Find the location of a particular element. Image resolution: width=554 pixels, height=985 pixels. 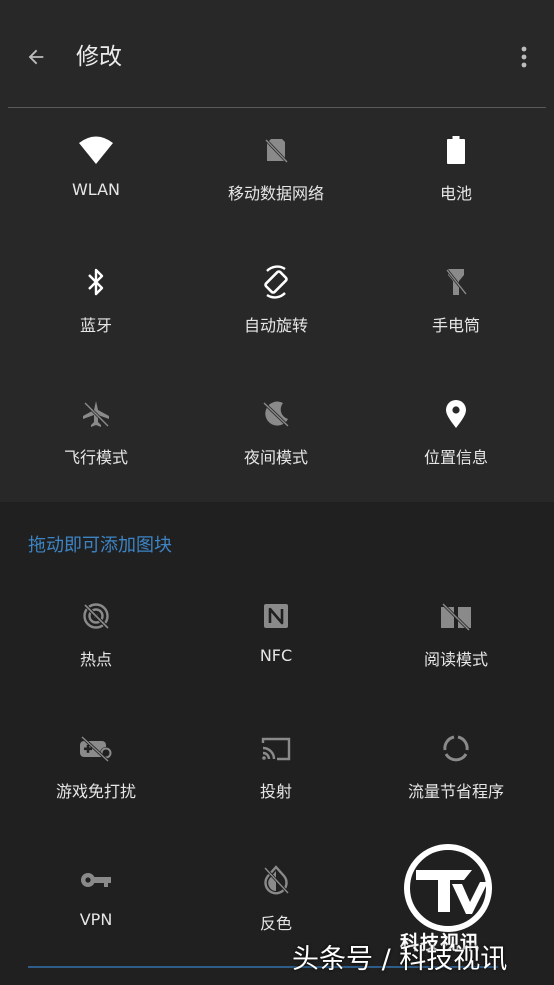

tile-data-saver: 流量节省程序 is located at coordinates (456, 780).